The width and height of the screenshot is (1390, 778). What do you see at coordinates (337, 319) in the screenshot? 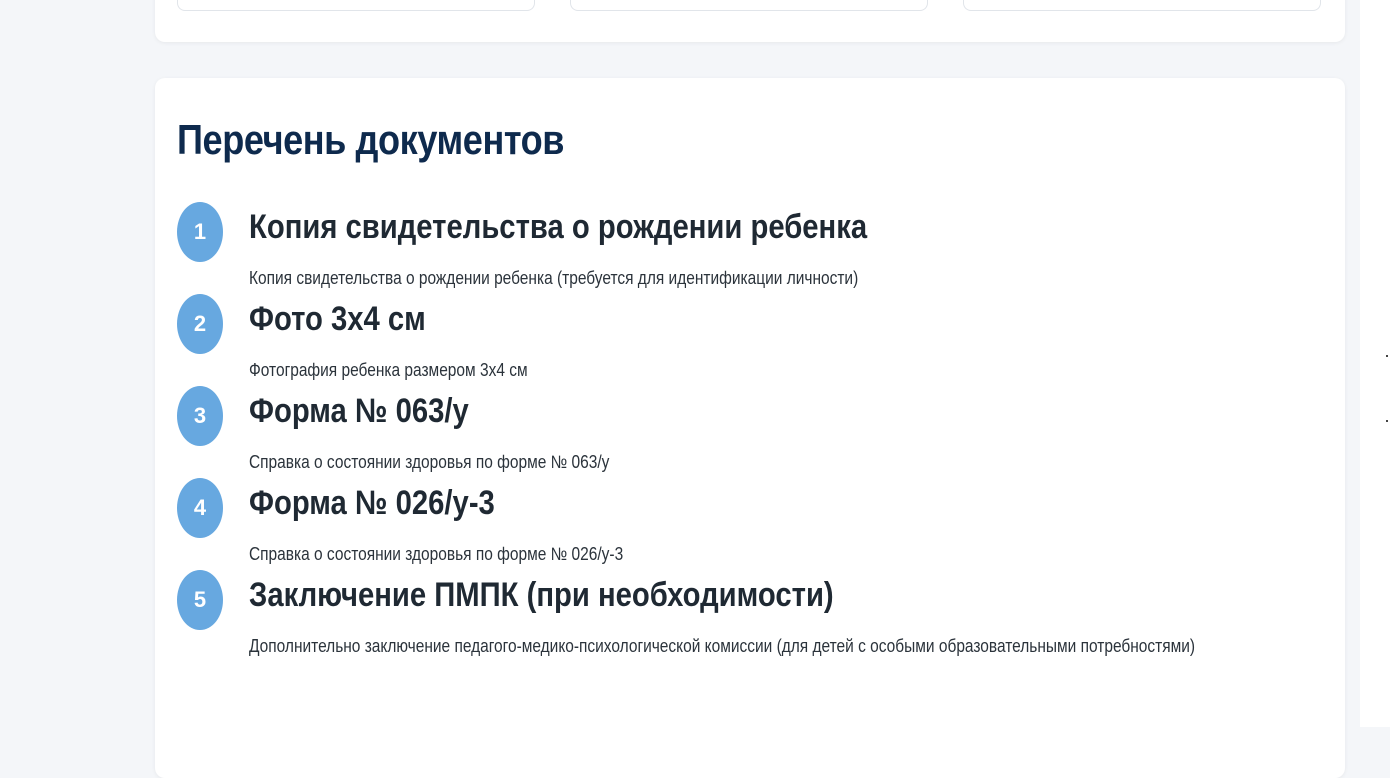
I see `document-title: Фото 3х4 см` at bounding box center [337, 319].